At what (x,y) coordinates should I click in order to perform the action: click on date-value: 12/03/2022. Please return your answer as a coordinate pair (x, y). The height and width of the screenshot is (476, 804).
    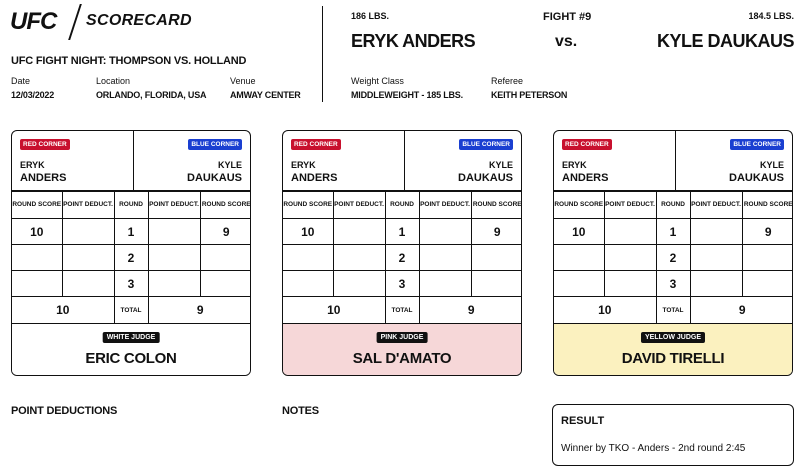
    Looking at the image, I should click on (33, 95).